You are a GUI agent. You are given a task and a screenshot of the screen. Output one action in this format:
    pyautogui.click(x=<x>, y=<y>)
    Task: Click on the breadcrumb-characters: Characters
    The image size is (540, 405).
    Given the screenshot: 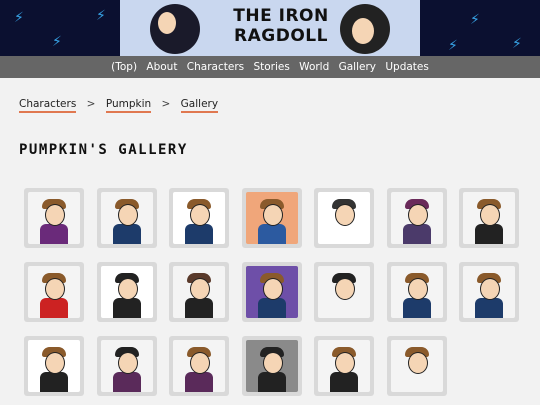 What is the action you would take?
    pyautogui.click(x=48, y=105)
    